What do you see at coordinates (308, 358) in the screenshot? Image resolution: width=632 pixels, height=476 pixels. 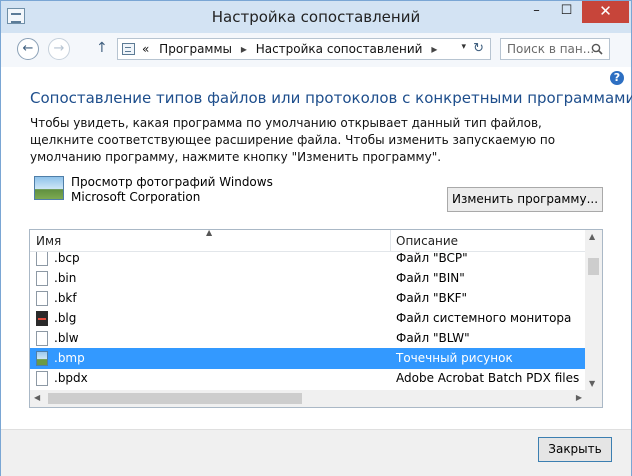 I see `list-item: .bmp Точечный рисунок` at bounding box center [308, 358].